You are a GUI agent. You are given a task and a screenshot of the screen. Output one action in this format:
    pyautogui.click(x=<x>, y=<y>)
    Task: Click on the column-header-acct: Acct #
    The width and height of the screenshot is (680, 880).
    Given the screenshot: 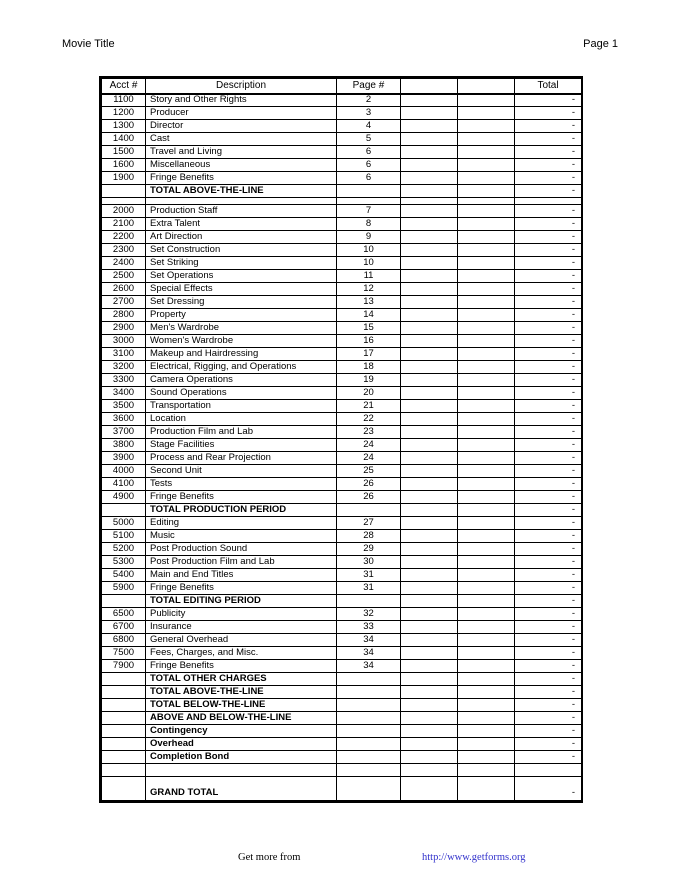 What is the action you would take?
    pyautogui.click(x=123, y=86)
    